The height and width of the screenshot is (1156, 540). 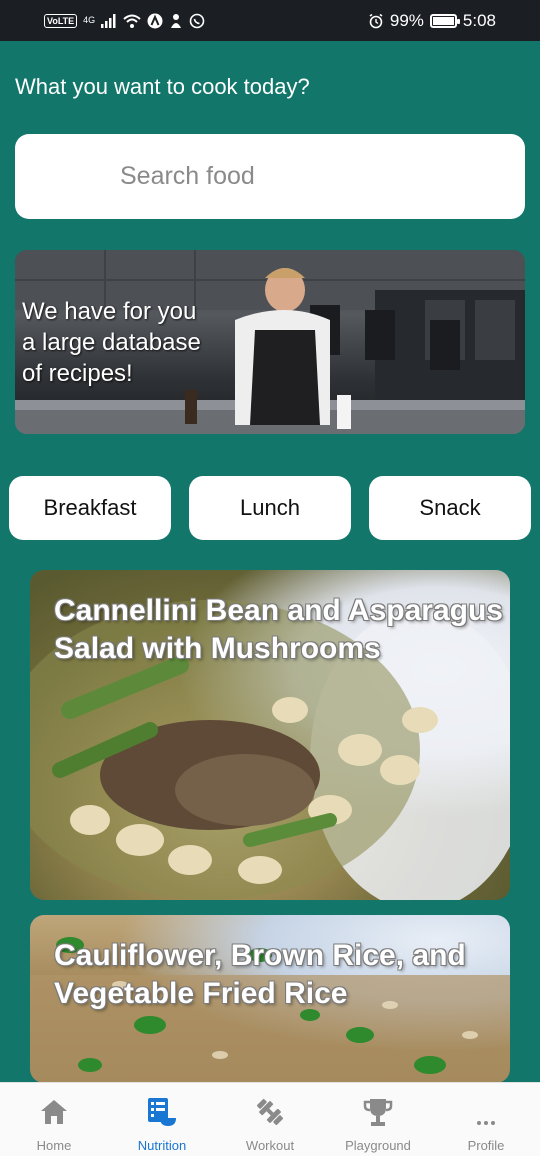 What do you see at coordinates (54, 1112) in the screenshot?
I see `home-icon` at bounding box center [54, 1112].